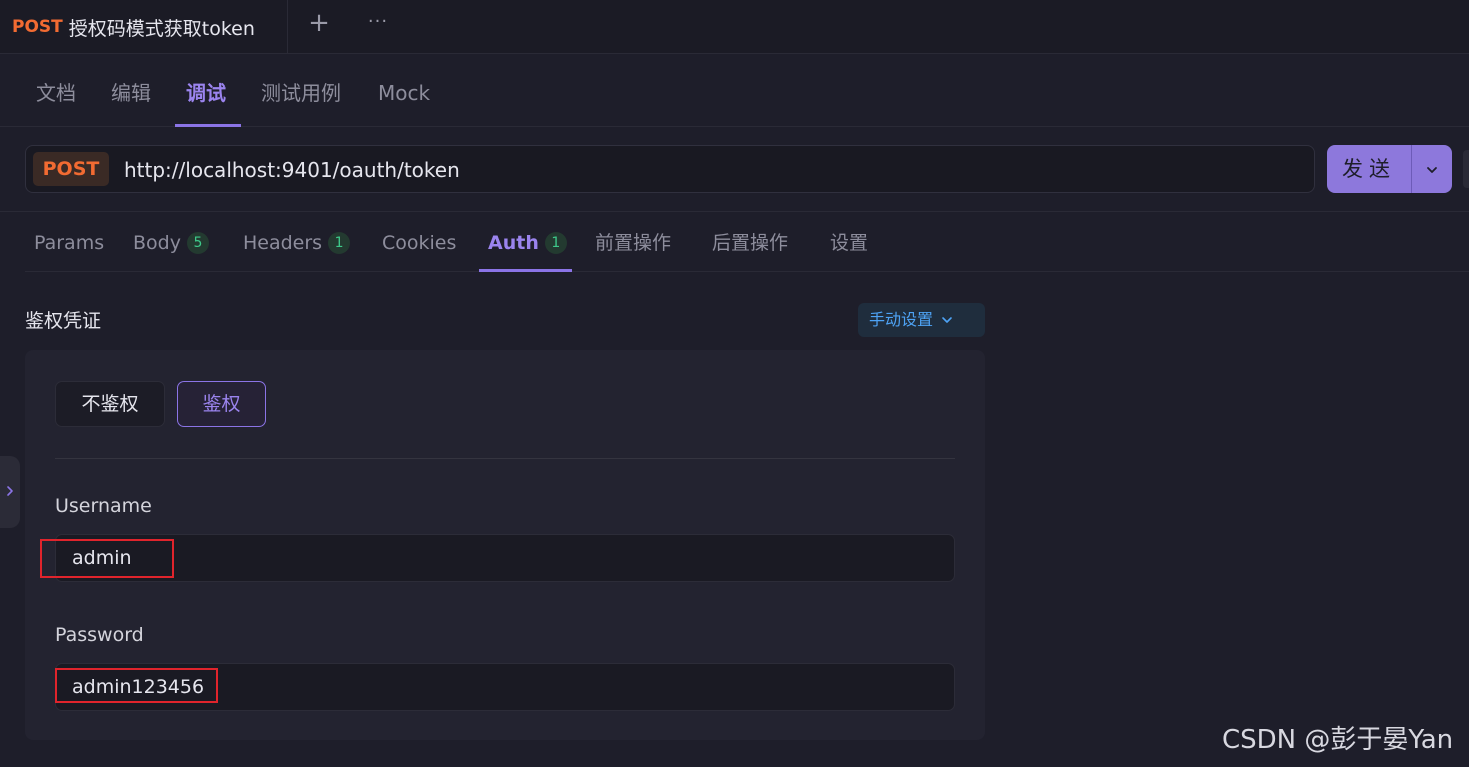 The height and width of the screenshot is (767, 1469). I want to click on request-tab-method: POST, so click(37, 27).